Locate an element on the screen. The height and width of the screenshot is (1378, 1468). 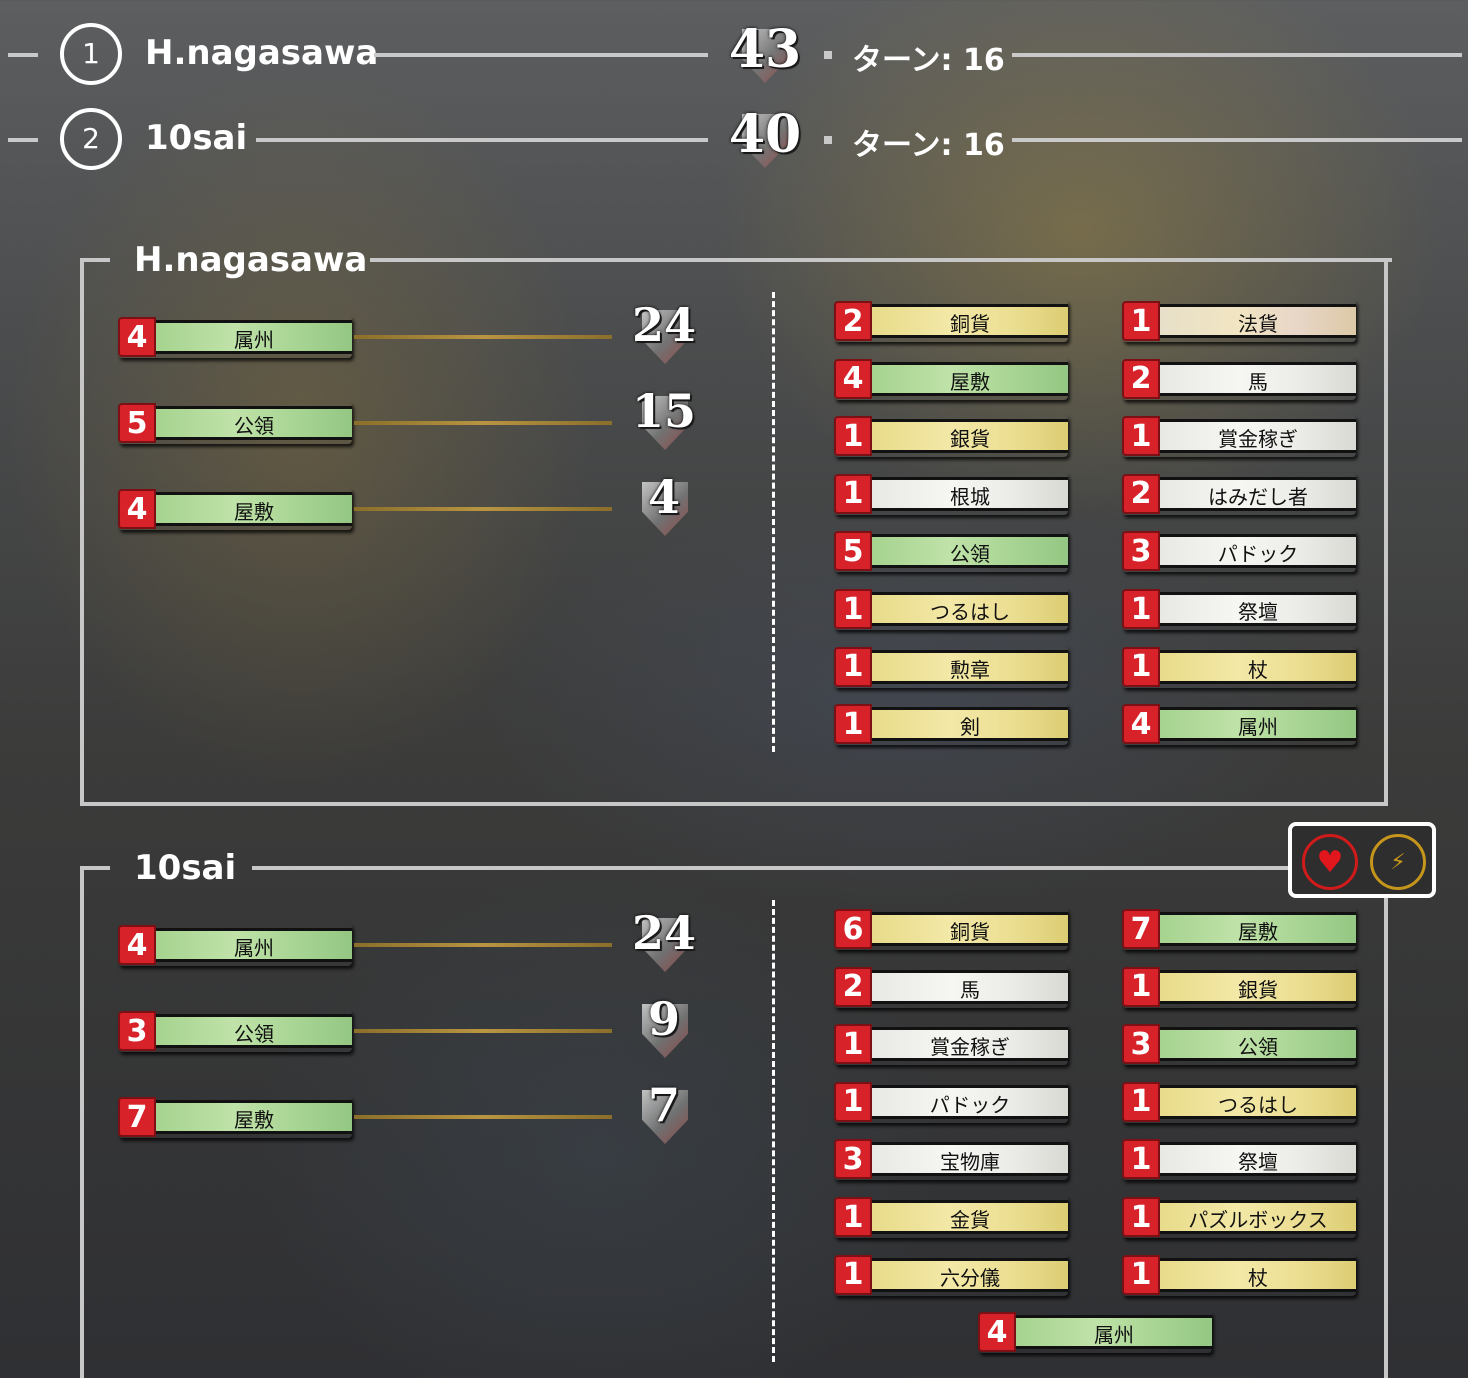
separator-dot is located at coordinates (828, 140).